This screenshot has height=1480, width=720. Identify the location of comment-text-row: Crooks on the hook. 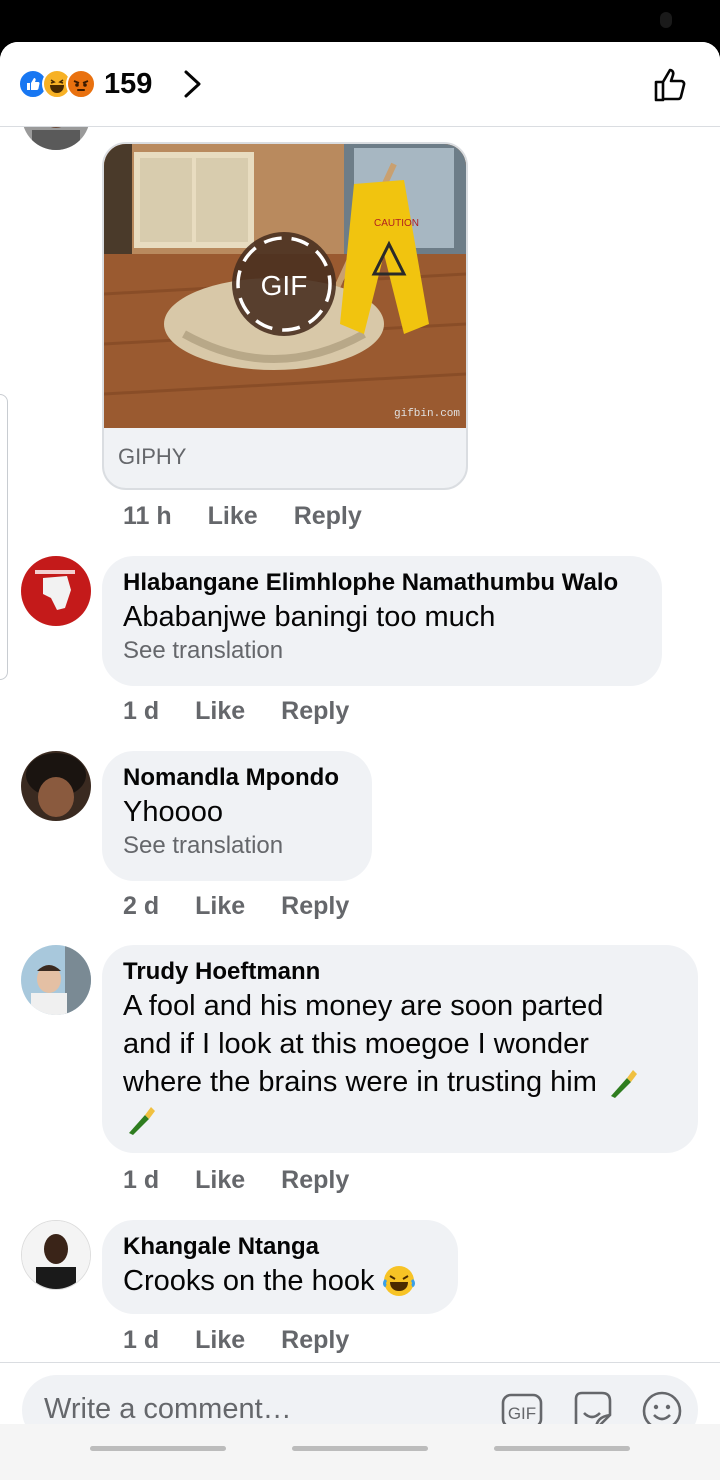
(280, 1281).